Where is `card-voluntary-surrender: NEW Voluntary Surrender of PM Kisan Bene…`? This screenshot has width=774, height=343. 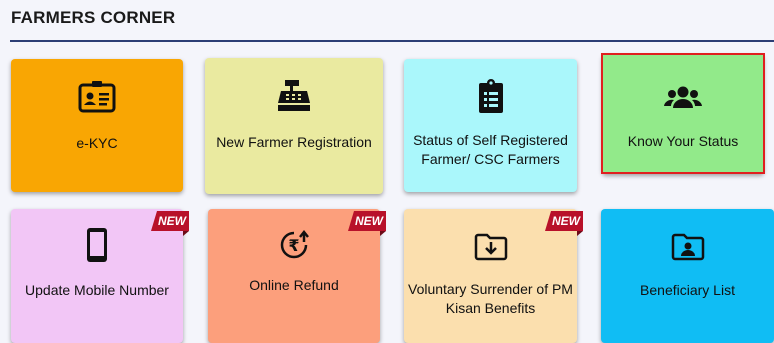 card-voluntary-surrender: NEW Voluntary Surrender of PM Kisan Bene… is located at coordinates (493, 276).